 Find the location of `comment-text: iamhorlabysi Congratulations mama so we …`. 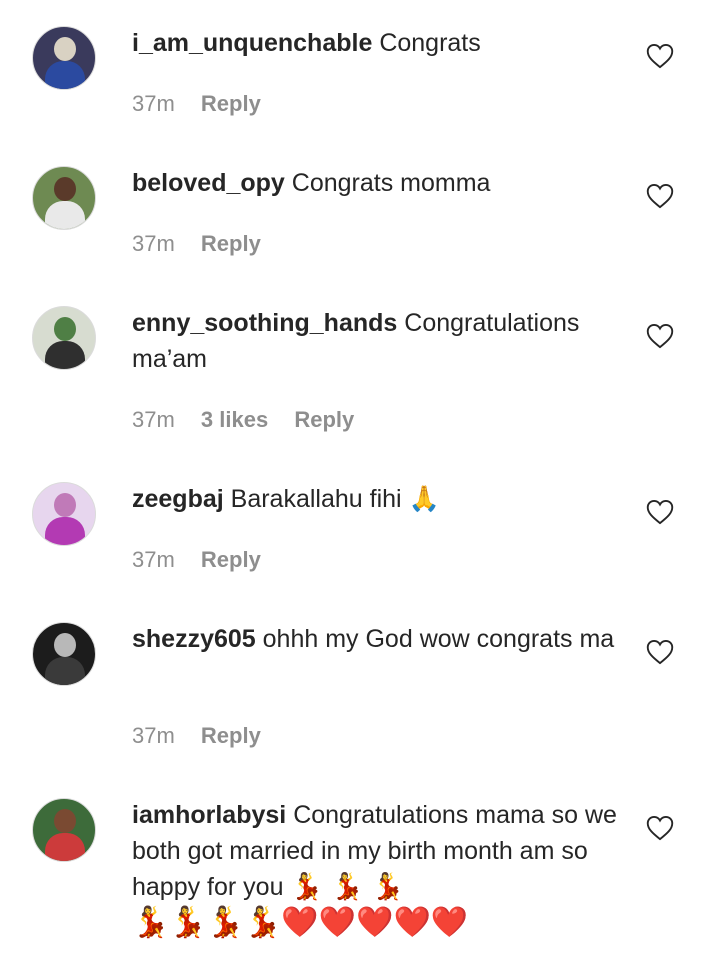

comment-text: iamhorlabysi Congratulations mama so we … is located at coordinates (377, 869).